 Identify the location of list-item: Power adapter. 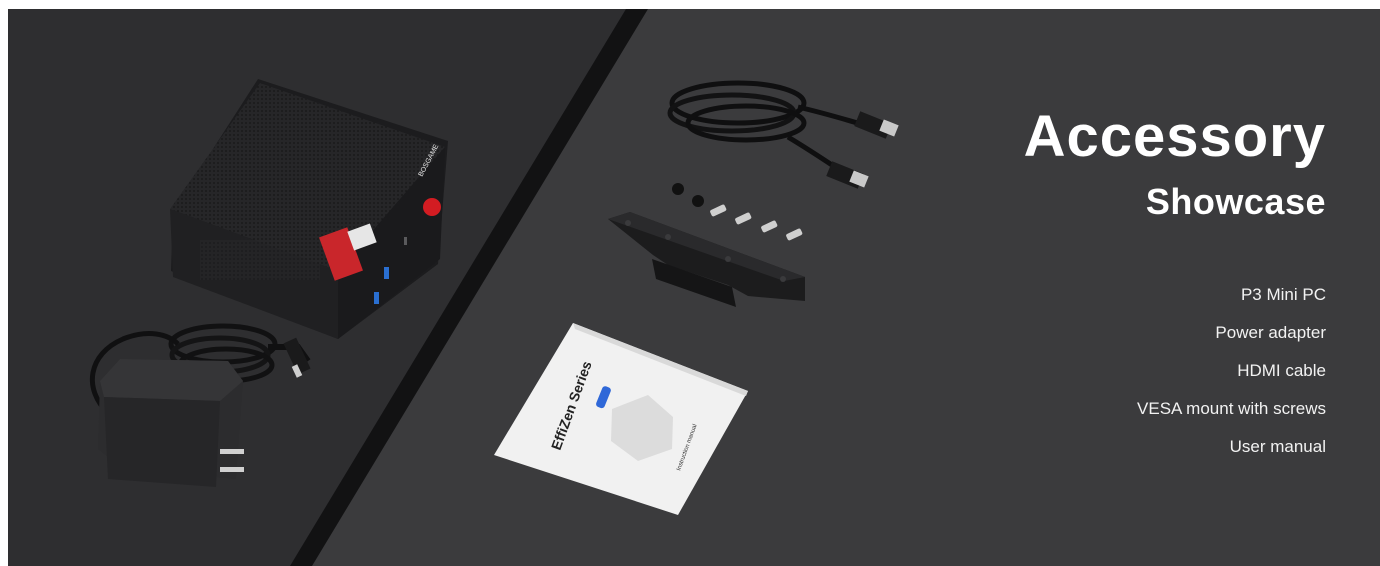
(1270, 332).